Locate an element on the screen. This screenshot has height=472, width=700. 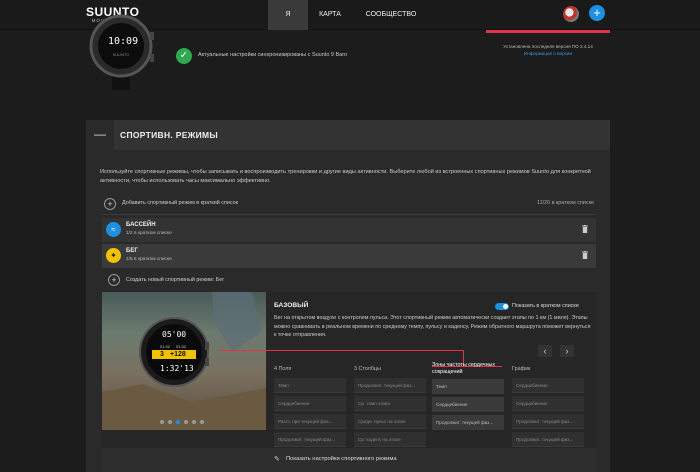
watch-pace: 05'00 is located at coordinates (174, 334).